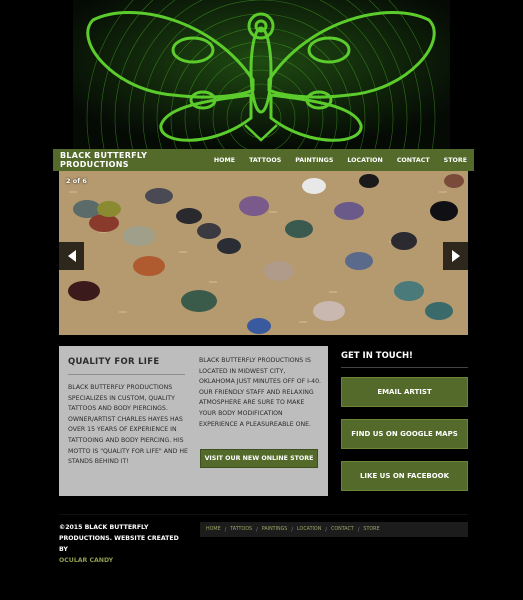 Image resolution: width=523 pixels, height=600 pixels. I want to click on nav-item-store: Store, so click(455, 160).